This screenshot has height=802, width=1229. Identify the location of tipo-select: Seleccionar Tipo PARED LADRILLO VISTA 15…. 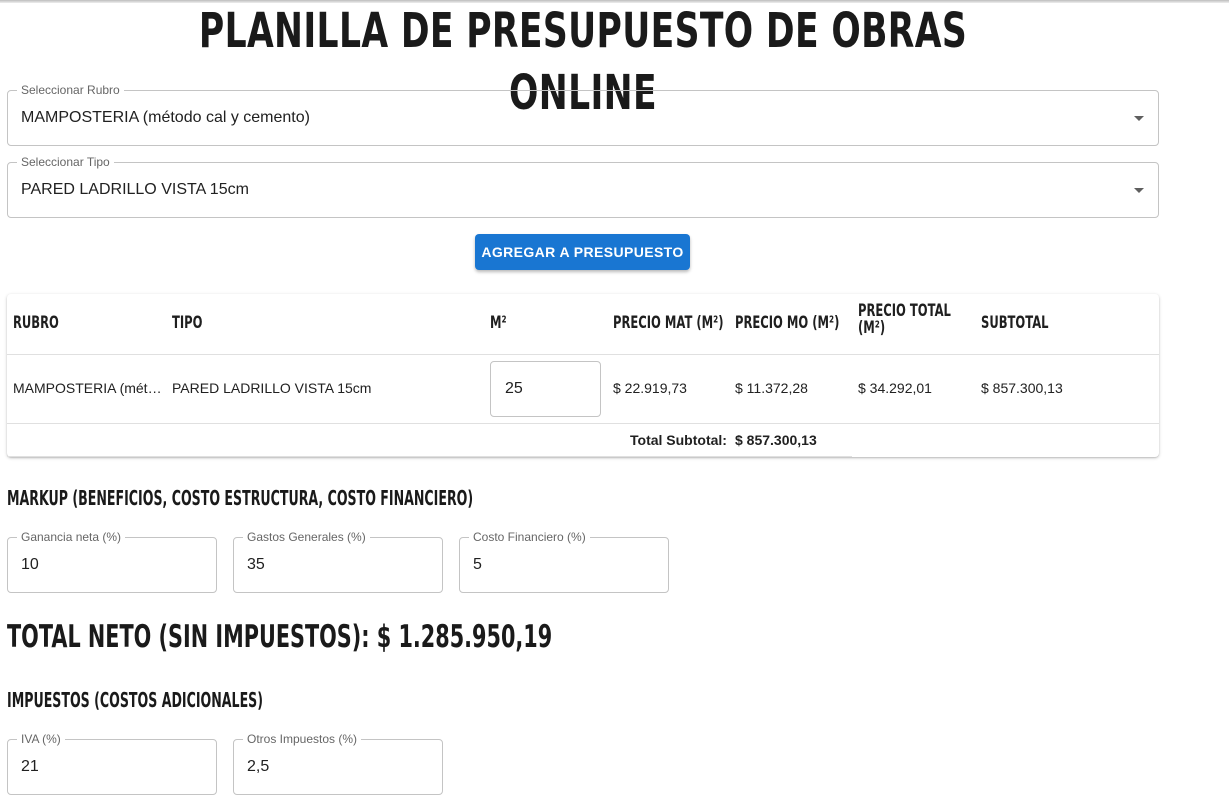
(583, 186).